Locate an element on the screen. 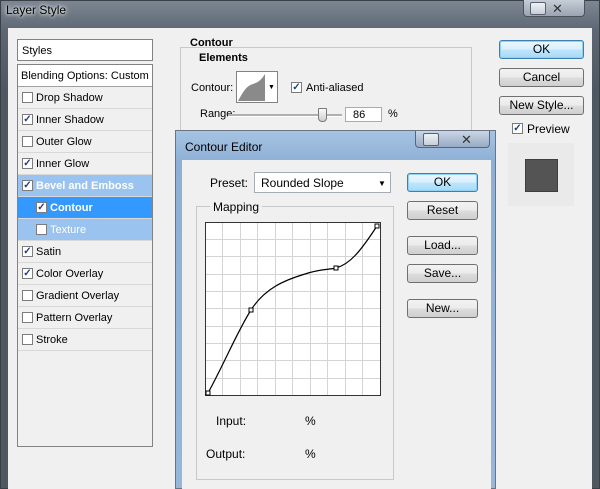 This screenshot has width=600, height=489. ok-button: OK is located at coordinates (541, 49).